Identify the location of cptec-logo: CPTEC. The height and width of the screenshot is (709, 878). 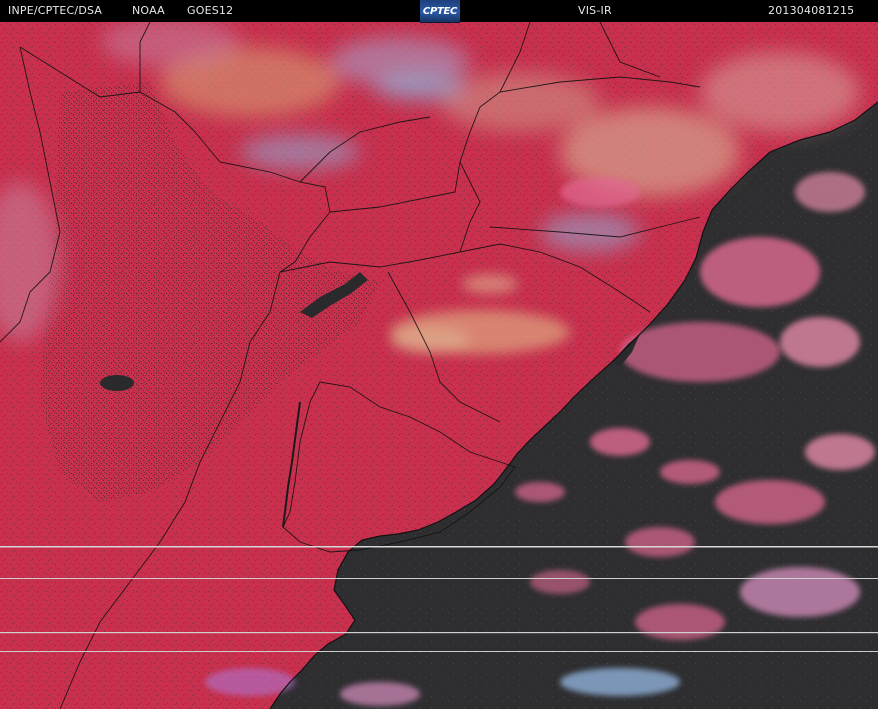
(440, 11).